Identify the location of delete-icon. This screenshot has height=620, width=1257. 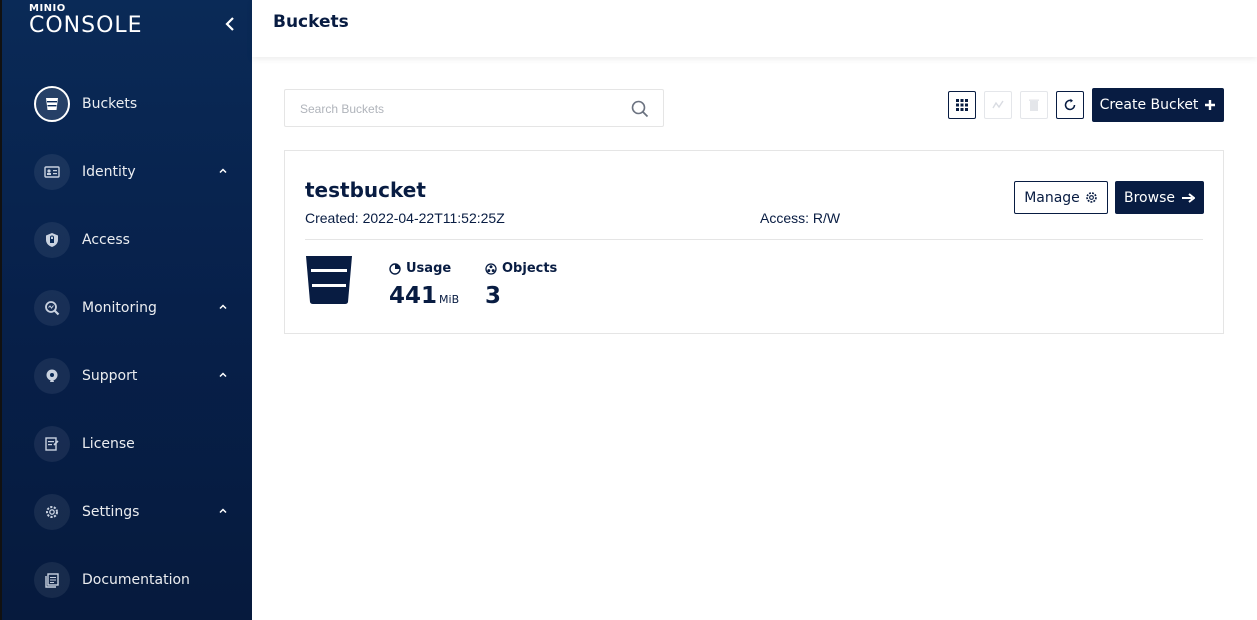
(1034, 105).